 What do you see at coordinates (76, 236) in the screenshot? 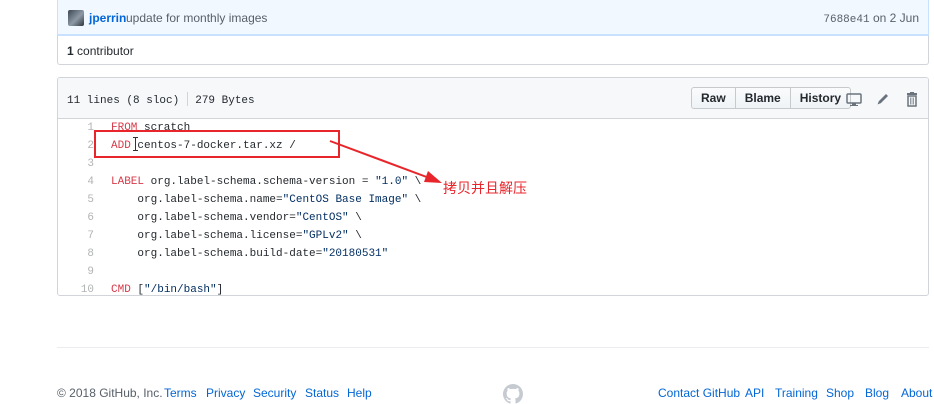
I see `line-number: 7` at bounding box center [76, 236].